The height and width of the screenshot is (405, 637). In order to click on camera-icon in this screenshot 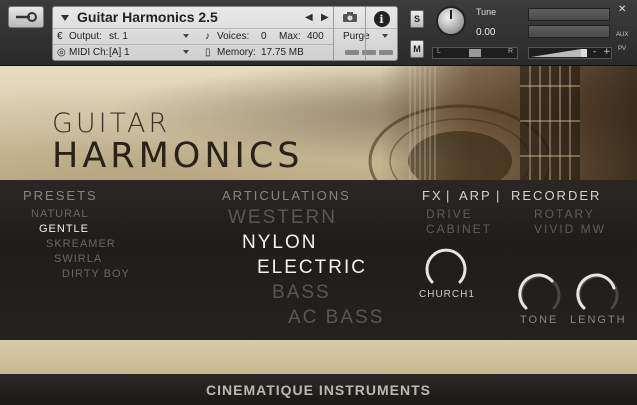, I will do `click(349, 17)`.